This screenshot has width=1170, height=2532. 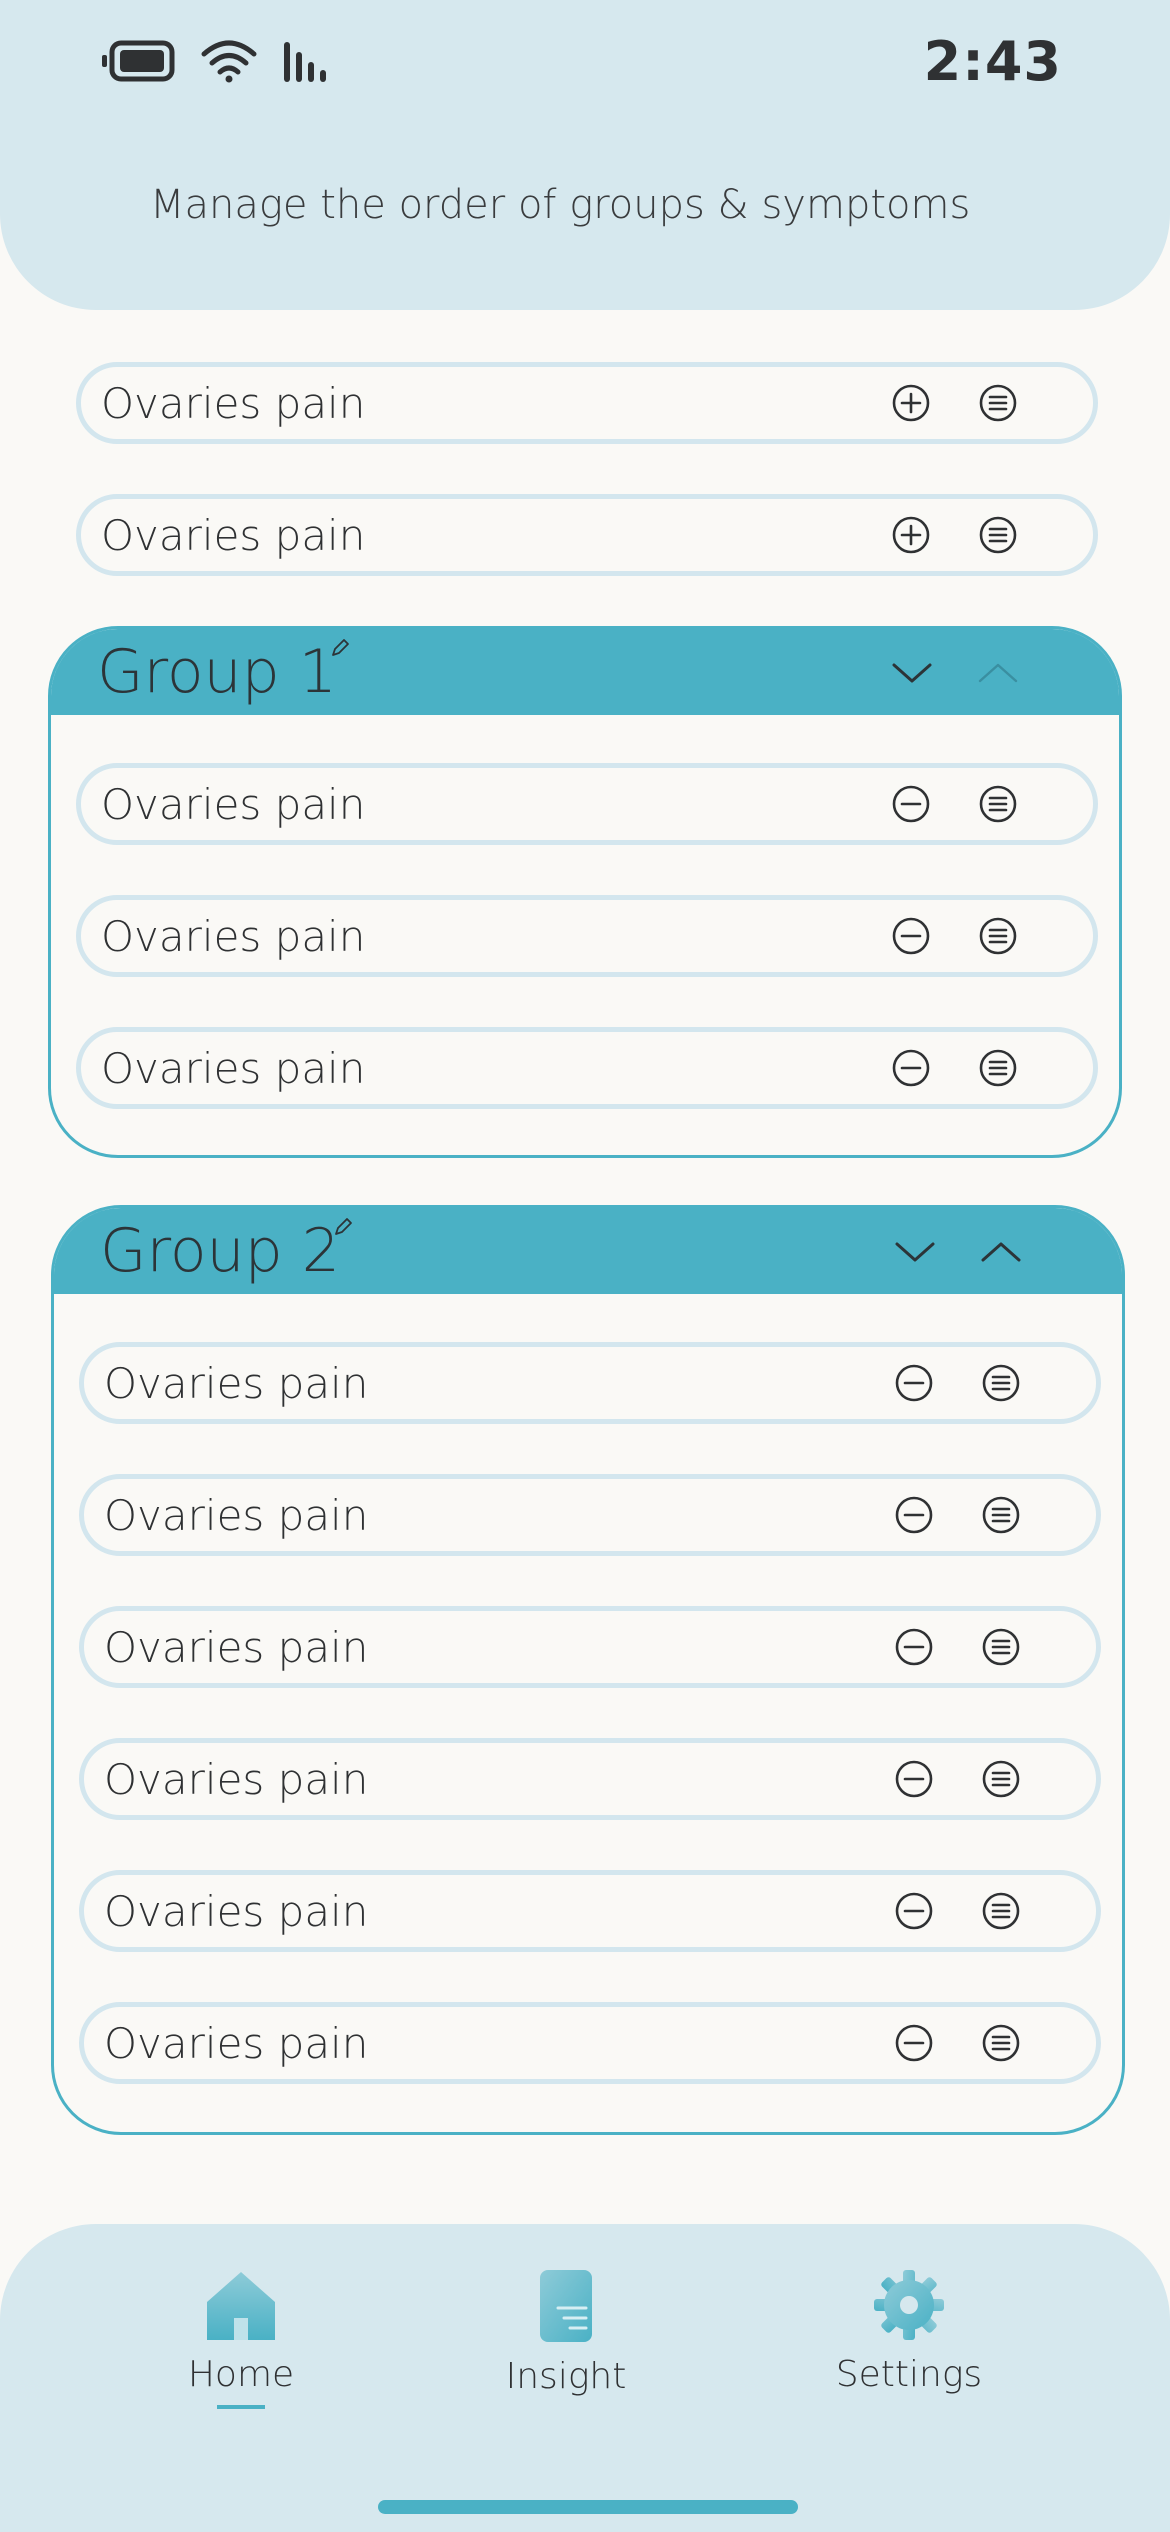 I want to click on nav-label: Settings, so click(x=909, y=2374).